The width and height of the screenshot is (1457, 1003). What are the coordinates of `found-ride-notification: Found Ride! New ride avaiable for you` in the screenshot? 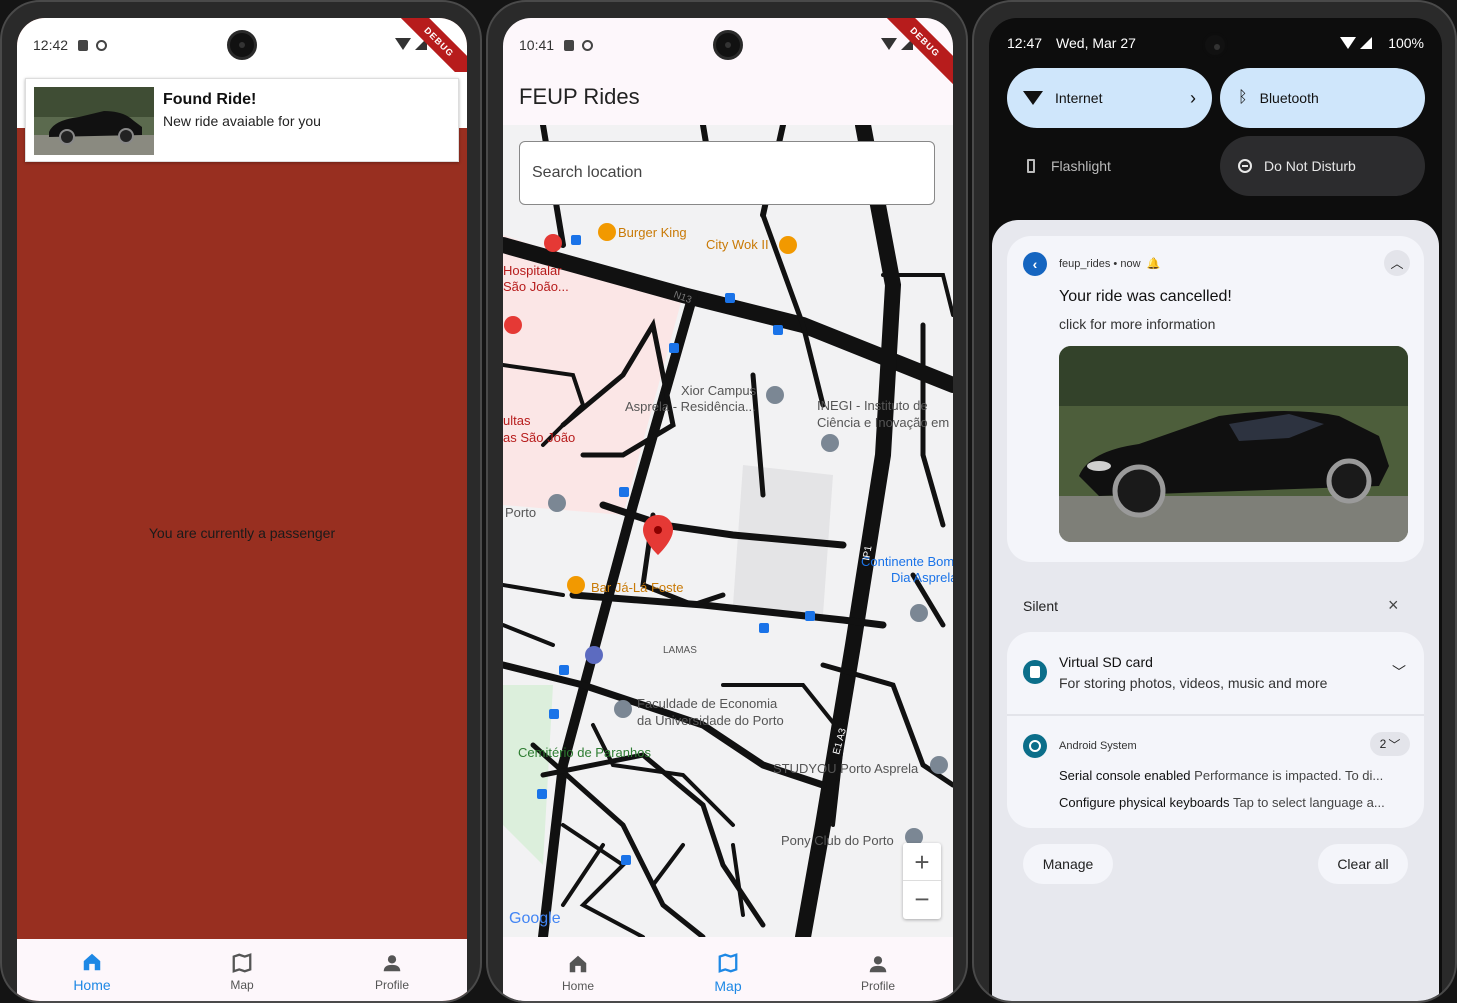 It's located at (242, 120).